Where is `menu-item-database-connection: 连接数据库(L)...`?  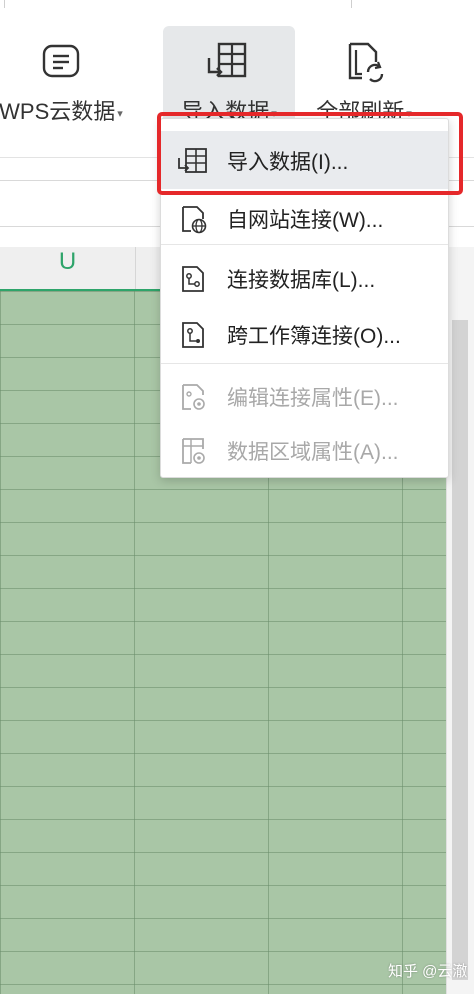 menu-item-database-connection: 连接数据库(L)... is located at coordinates (304, 278).